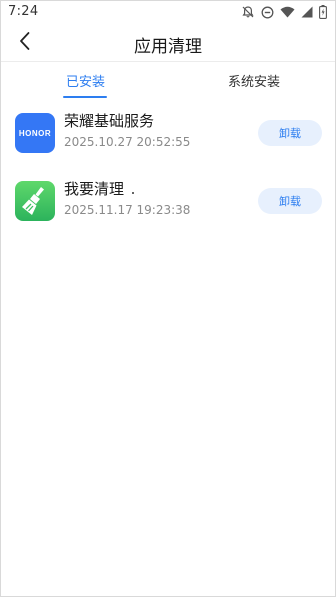 The height and width of the screenshot is (597, 336). I want to click on status-bar: 7:24, so click(168, 13).